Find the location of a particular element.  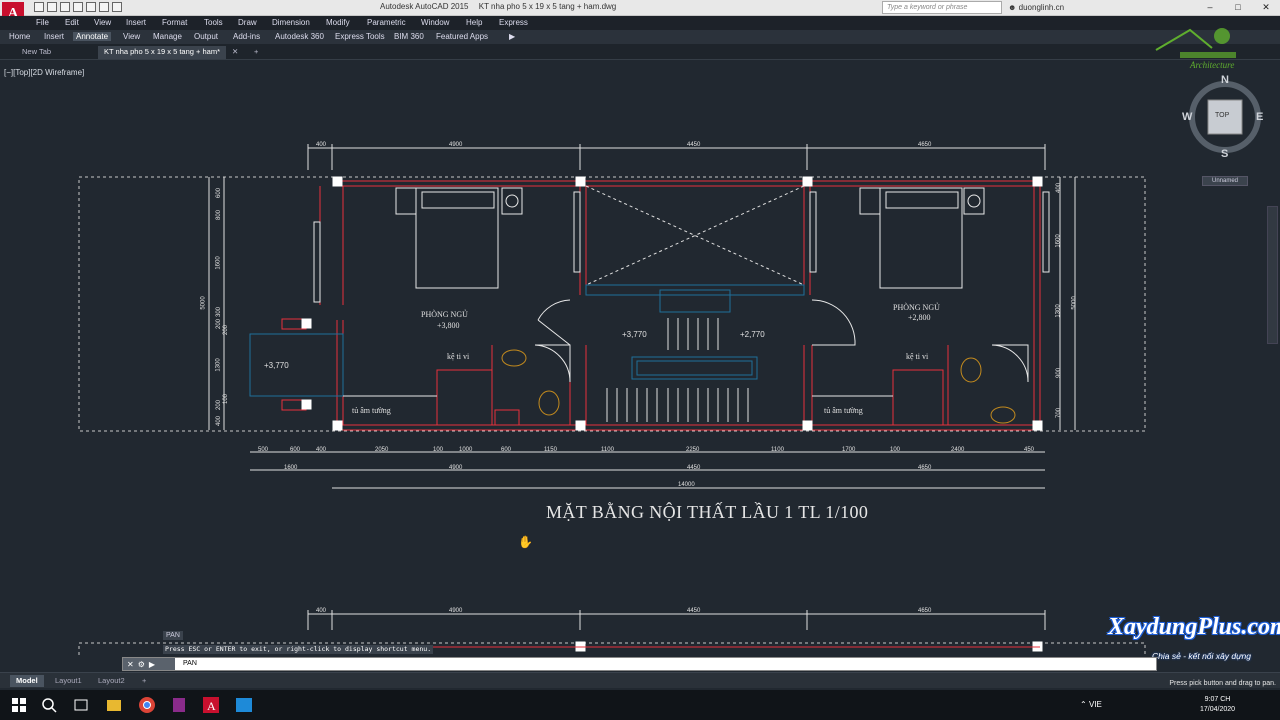

dim-left-600: 600 is located at coordinates (219, 193).